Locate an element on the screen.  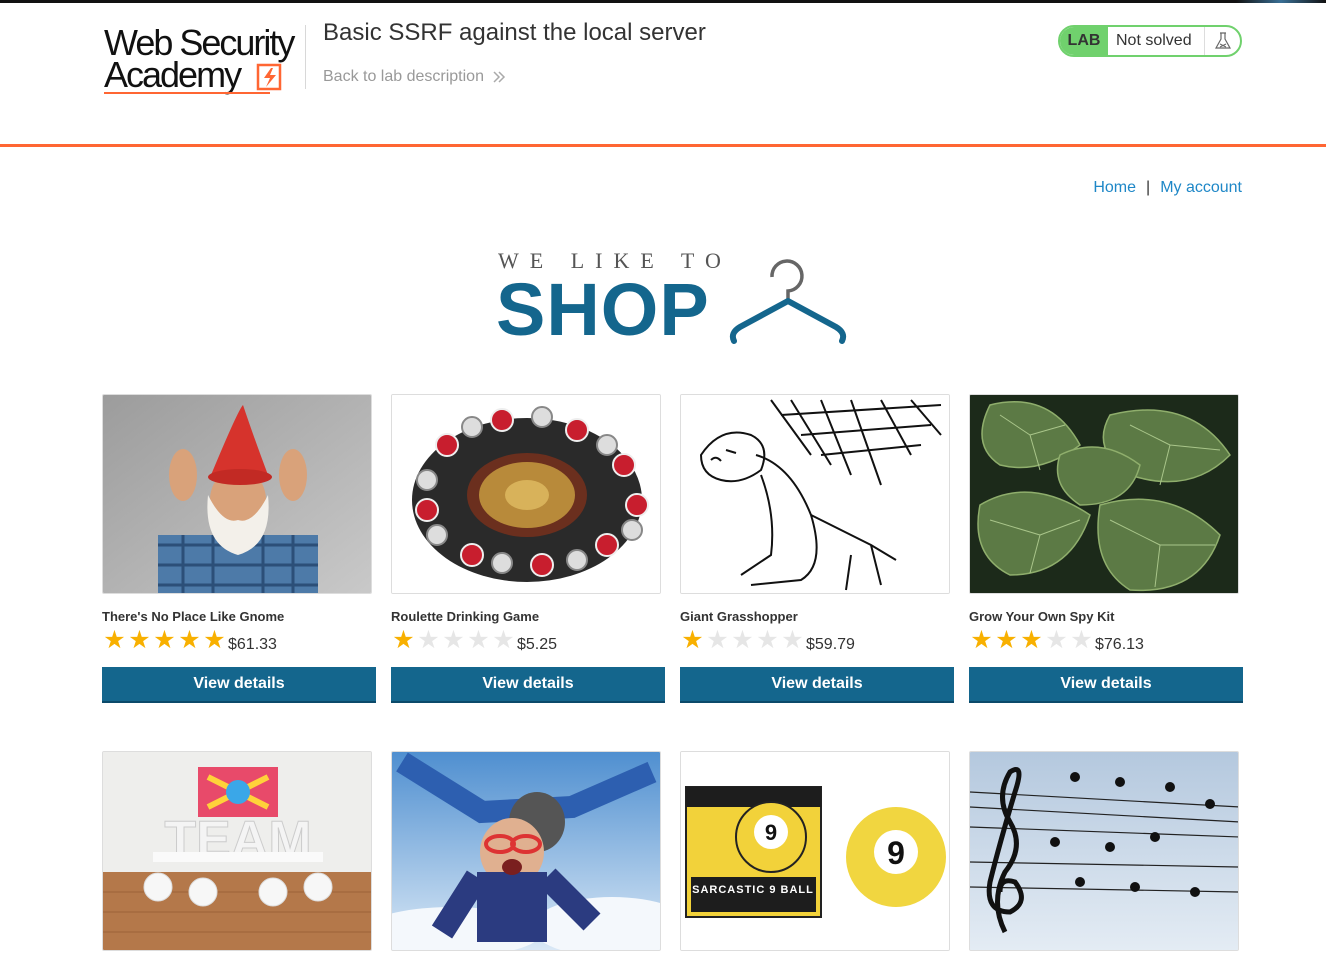
logo-line2: Academy is located at coordinates (173, 74).